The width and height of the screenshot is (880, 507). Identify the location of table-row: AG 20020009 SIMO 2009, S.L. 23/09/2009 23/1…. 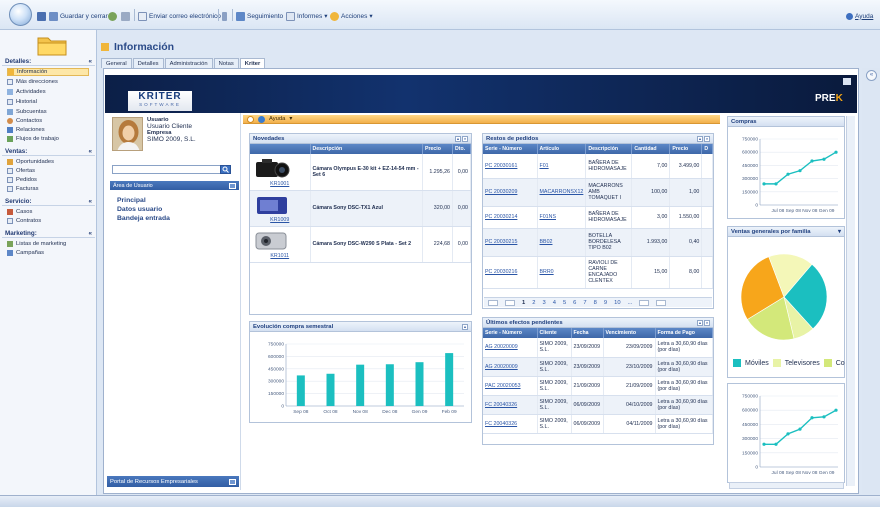
(598, 367).